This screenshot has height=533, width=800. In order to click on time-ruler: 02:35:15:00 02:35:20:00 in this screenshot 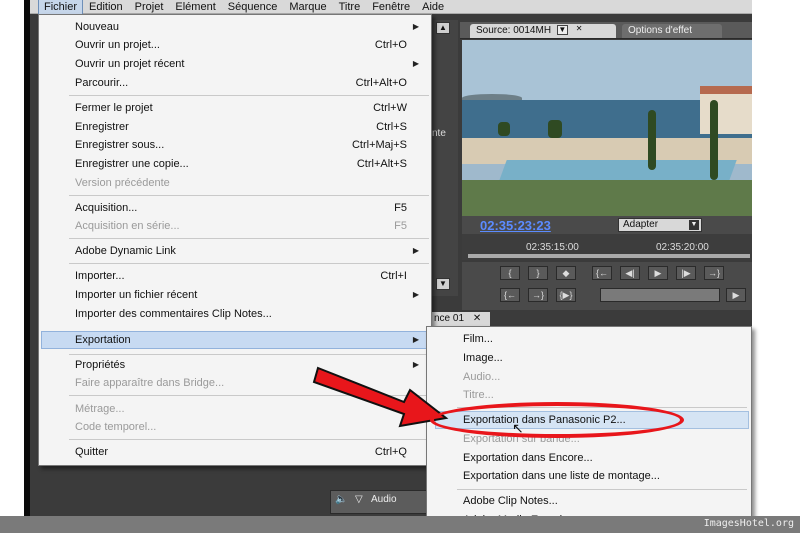, I will do `click(607, 247)`.